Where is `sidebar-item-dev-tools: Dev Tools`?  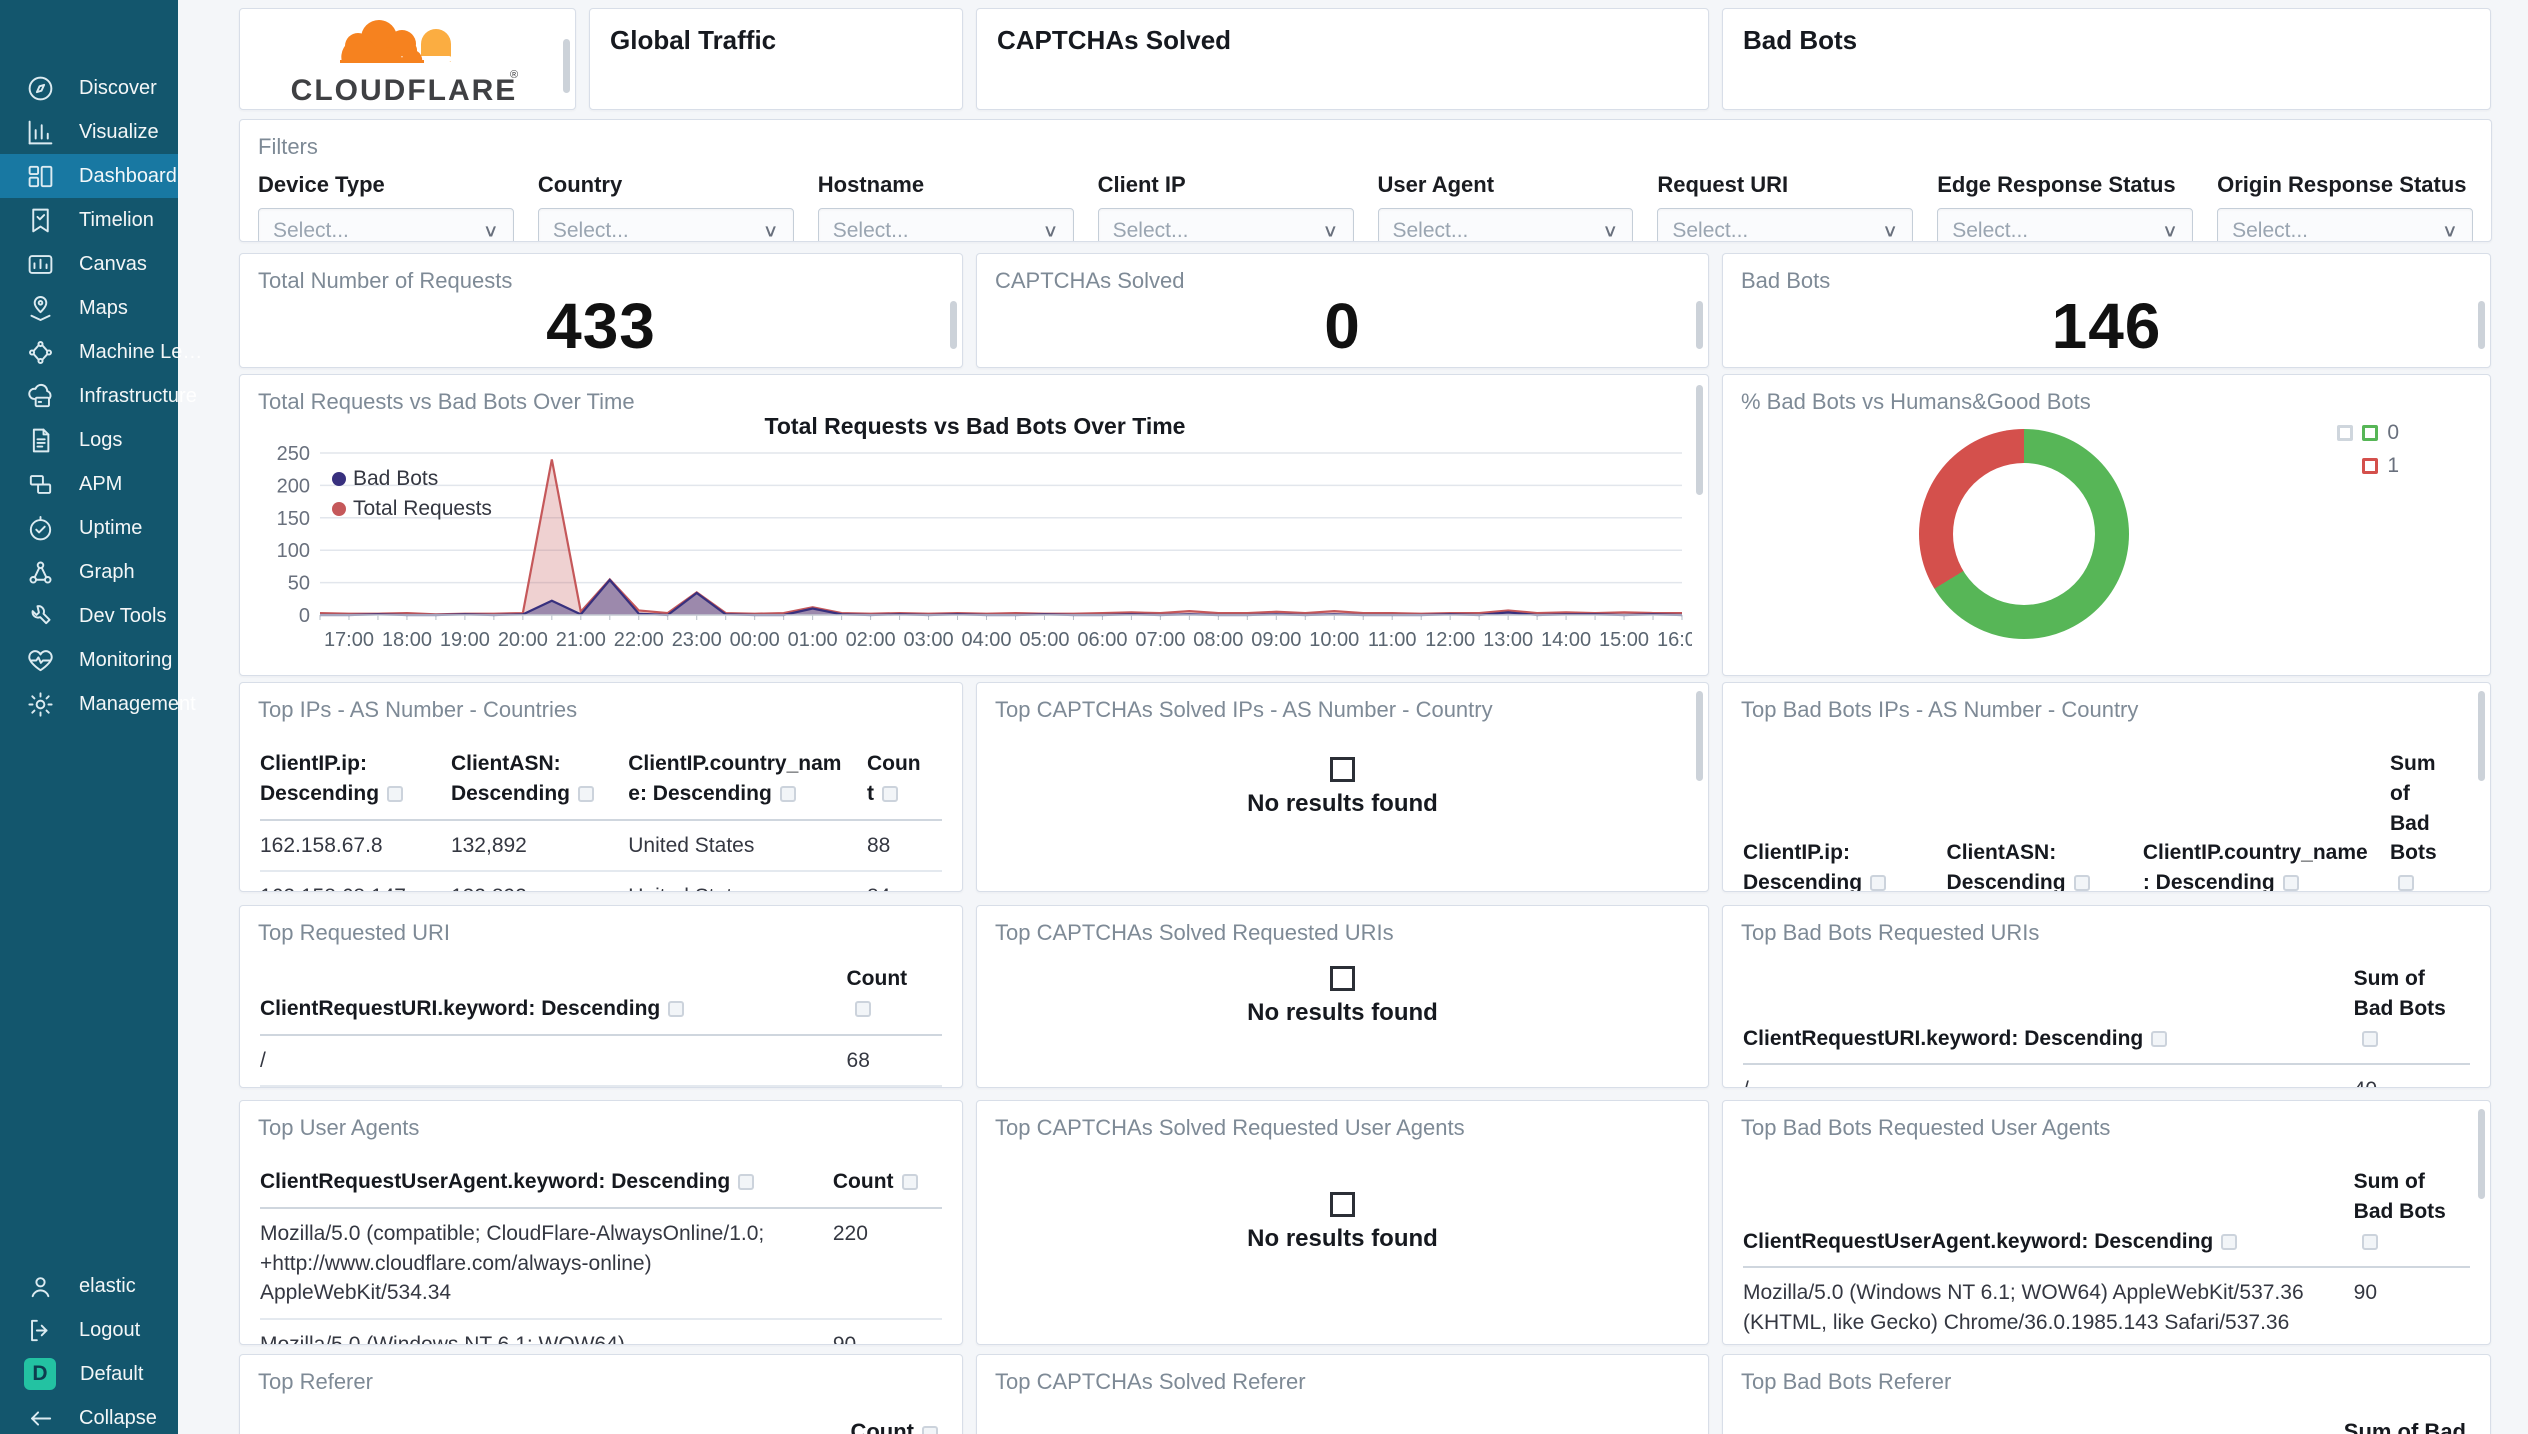 sidebar-item-dev-tools: Dev Tools is located at coordinates (89, 616).